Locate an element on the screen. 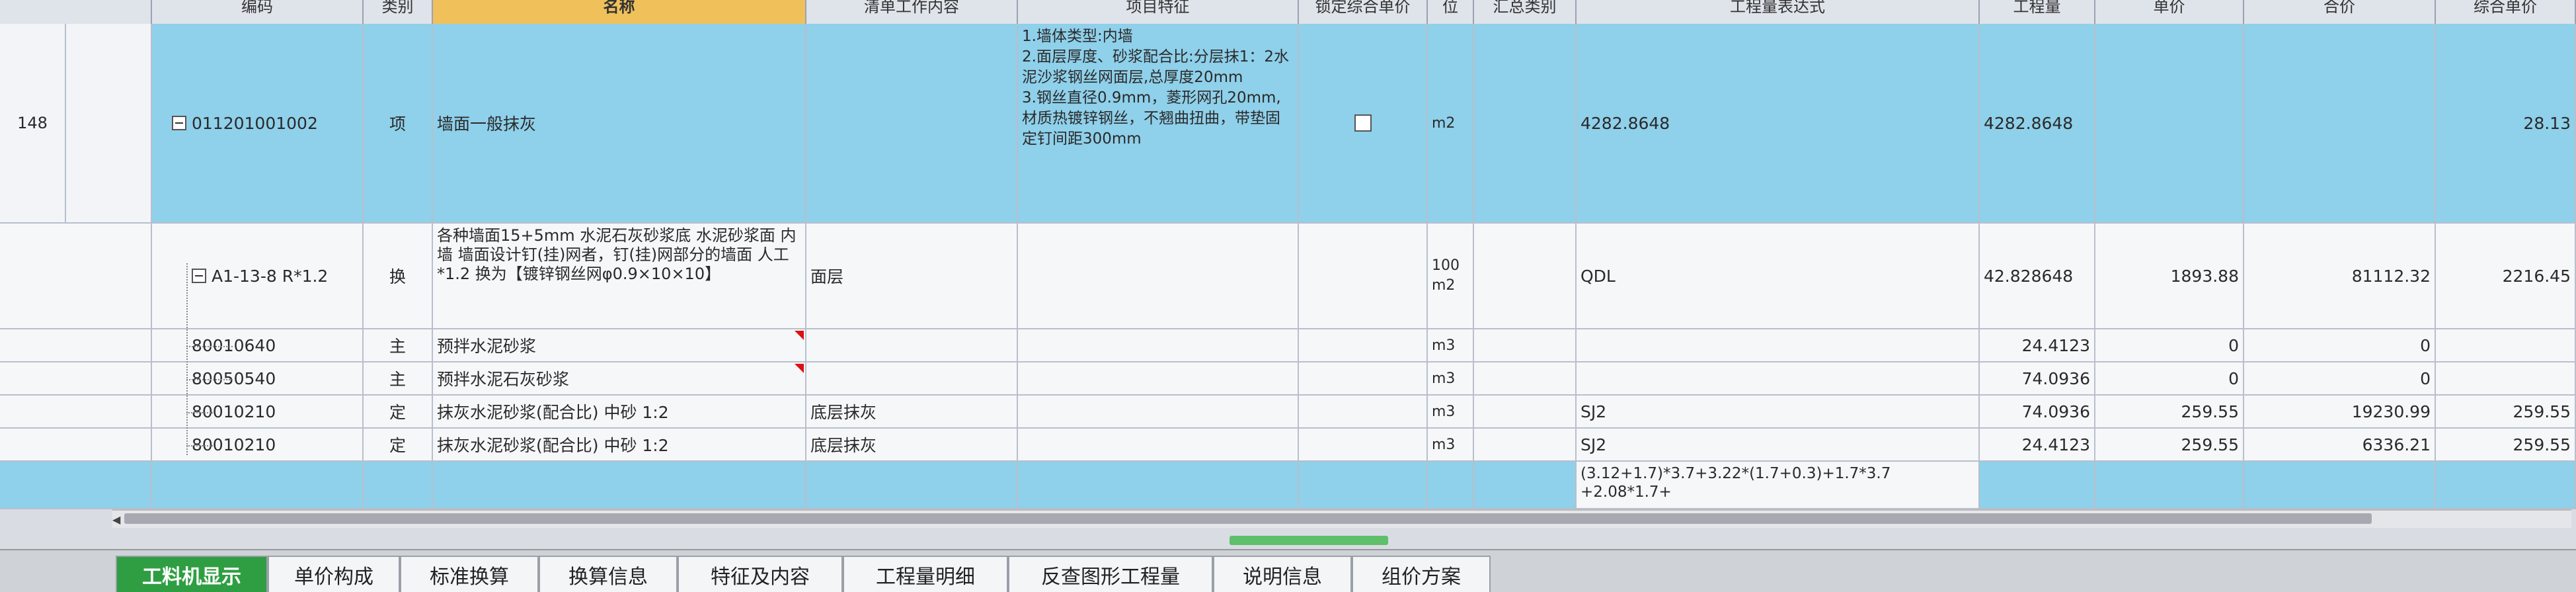 The height and width of the screenshot is (592, 2576). tab-labor-material: 工料机显示 is located at coordinates (192, 574).